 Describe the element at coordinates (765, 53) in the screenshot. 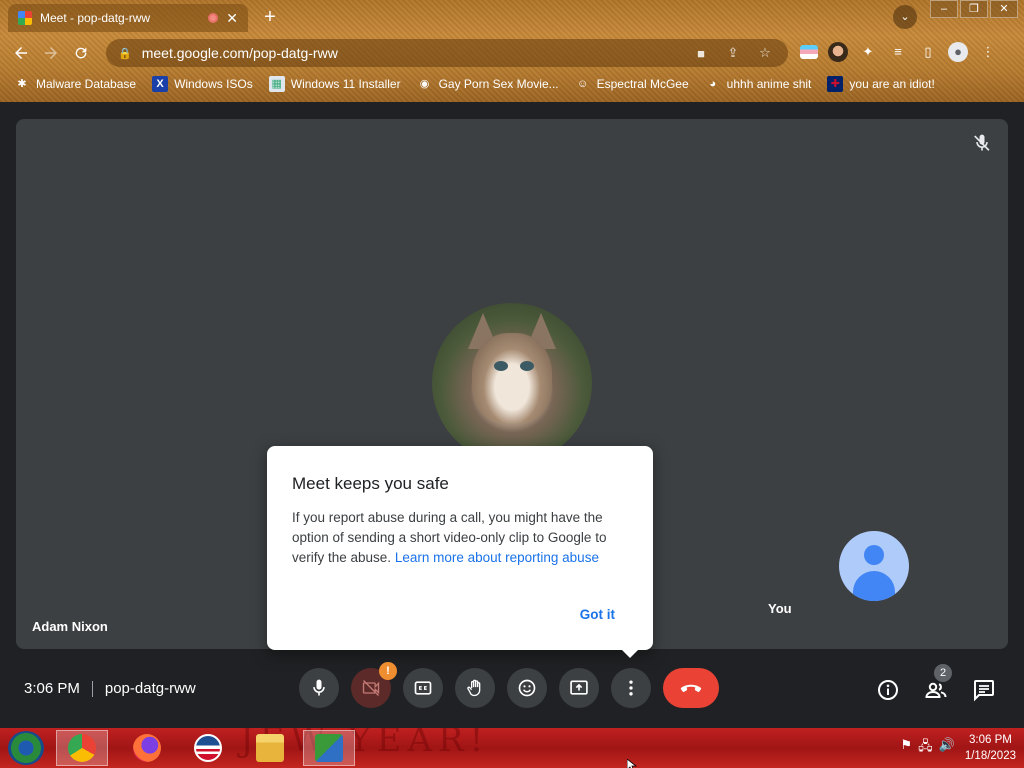

I see `bookmark-star-icon: ☆` at that location.